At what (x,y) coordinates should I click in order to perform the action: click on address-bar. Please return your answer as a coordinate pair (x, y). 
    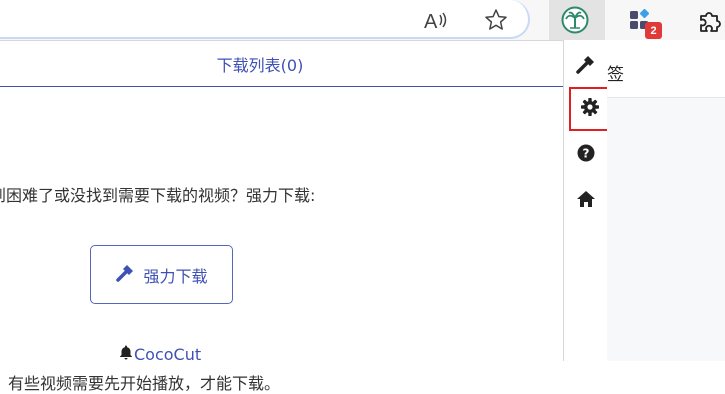
    Looking at the image, I should click on (265, 19).